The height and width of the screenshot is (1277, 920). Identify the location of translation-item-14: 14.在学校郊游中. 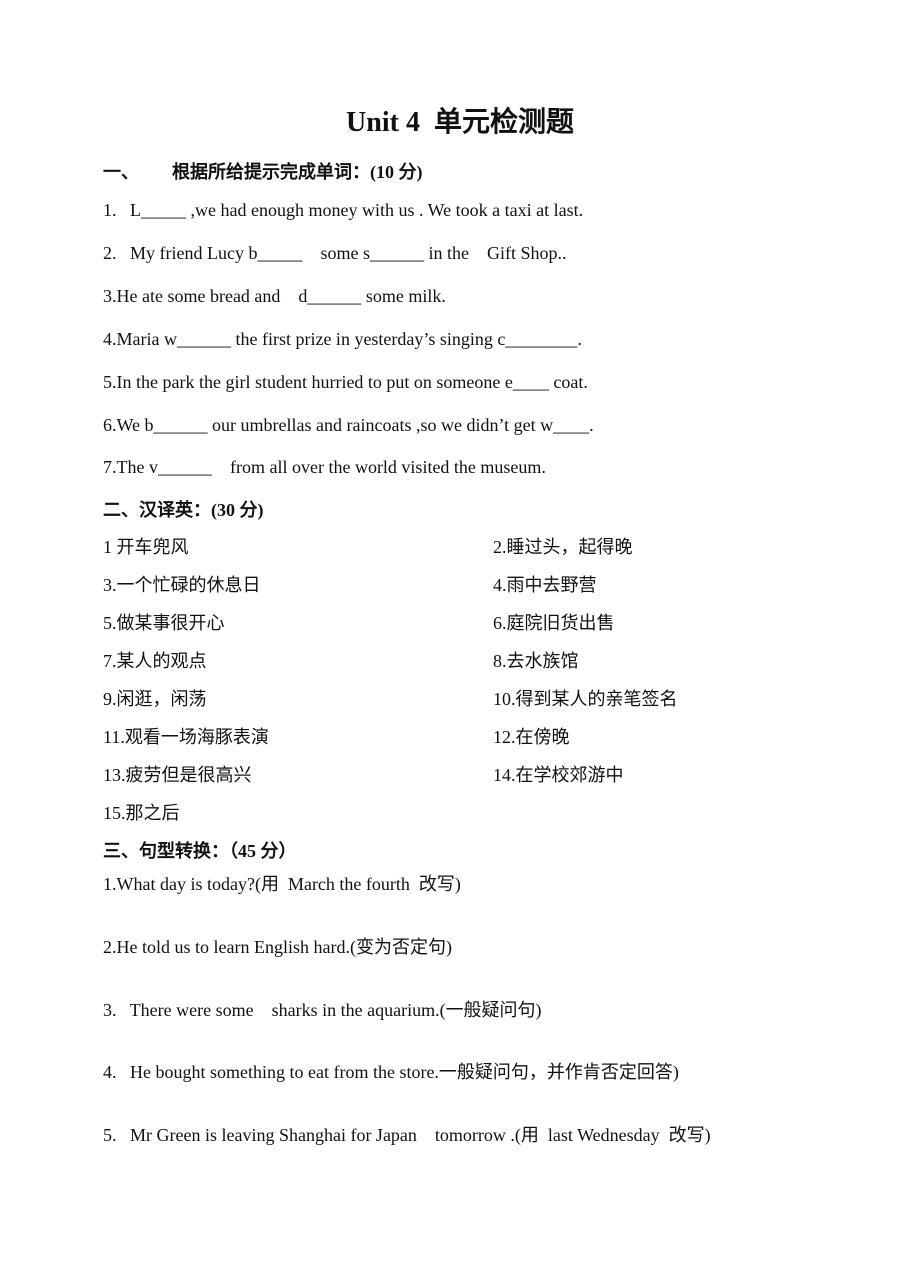
(558, 775).